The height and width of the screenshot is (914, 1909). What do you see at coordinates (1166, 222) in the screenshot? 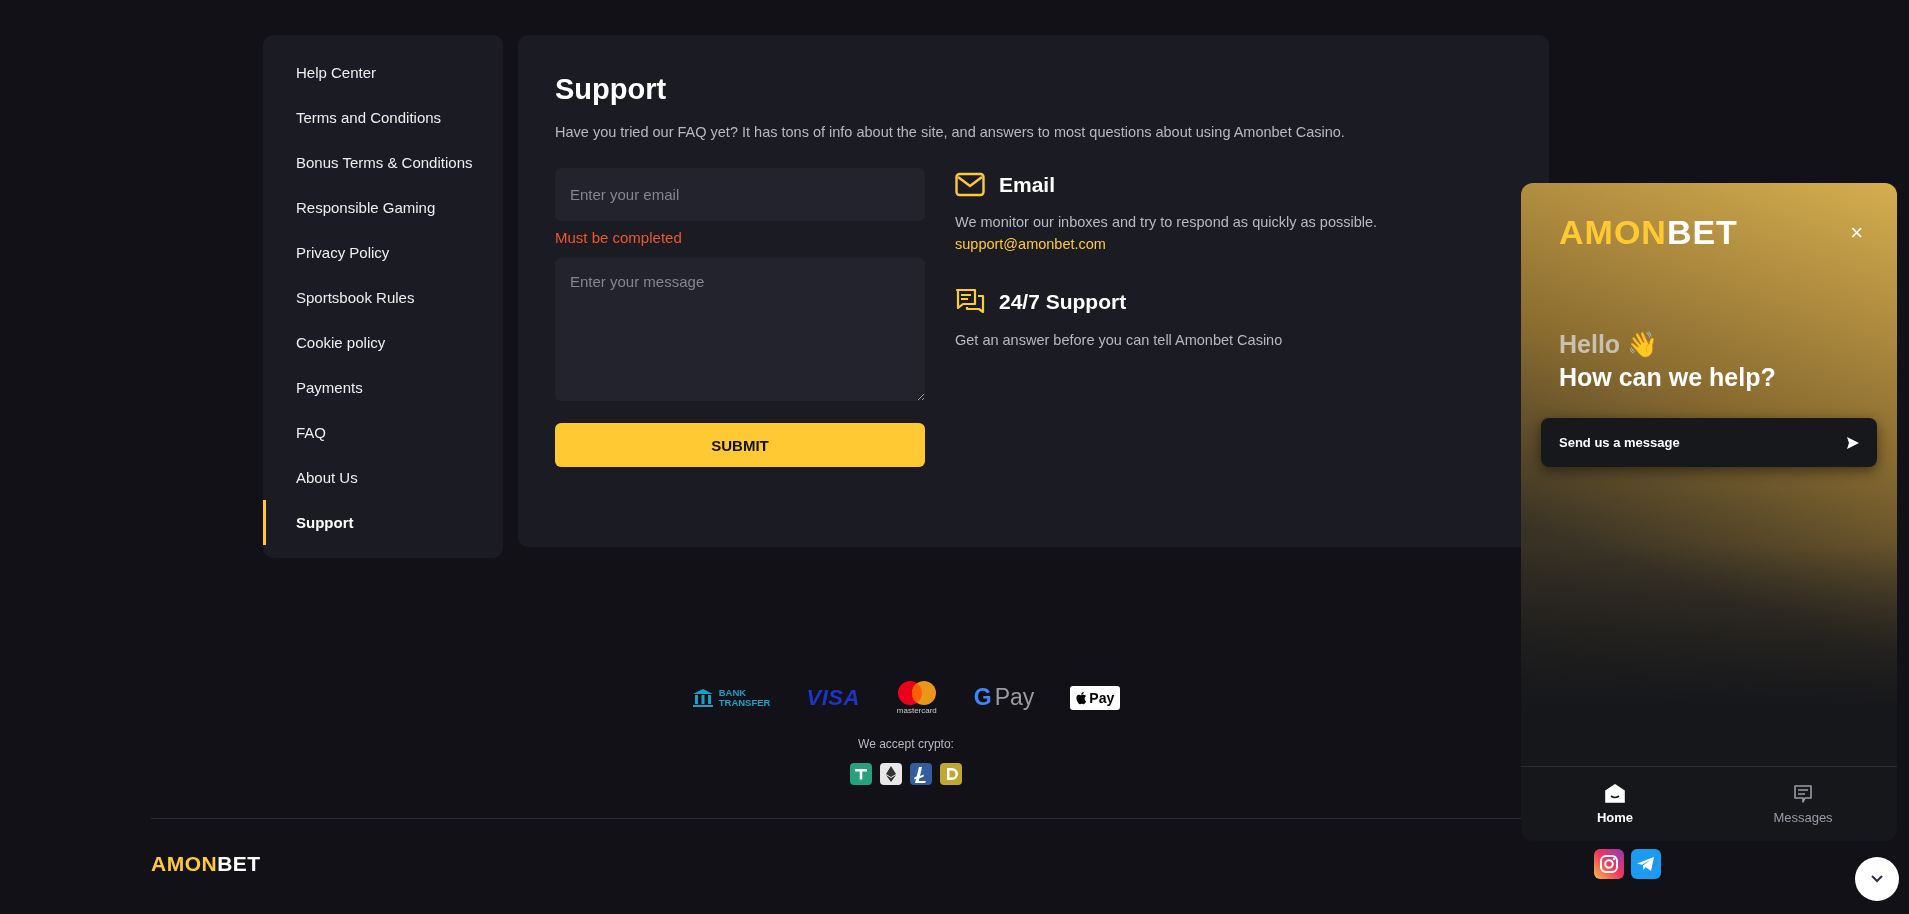
I see `contact-text: We monitor our inboxes and try to respond as quickly as possible.` at bounding box center [1166, 222].